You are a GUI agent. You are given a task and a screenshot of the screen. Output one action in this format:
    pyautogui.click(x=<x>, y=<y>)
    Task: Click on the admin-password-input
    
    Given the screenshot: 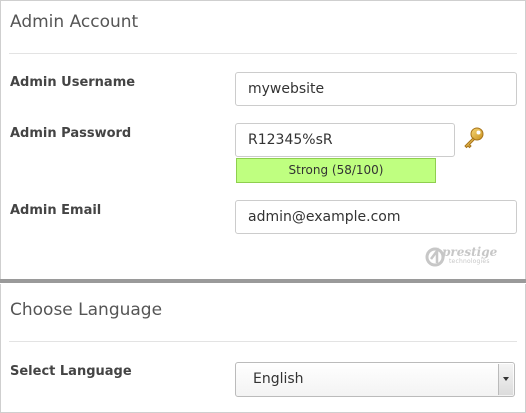 What is the action you would take?
    pyautogui.click(x=345, y=140)
    